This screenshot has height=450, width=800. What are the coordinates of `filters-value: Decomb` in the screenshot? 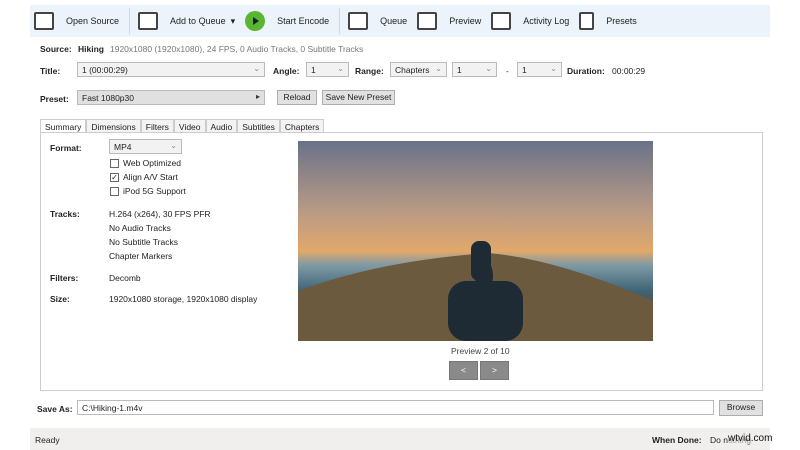 It's located at (125, 278).